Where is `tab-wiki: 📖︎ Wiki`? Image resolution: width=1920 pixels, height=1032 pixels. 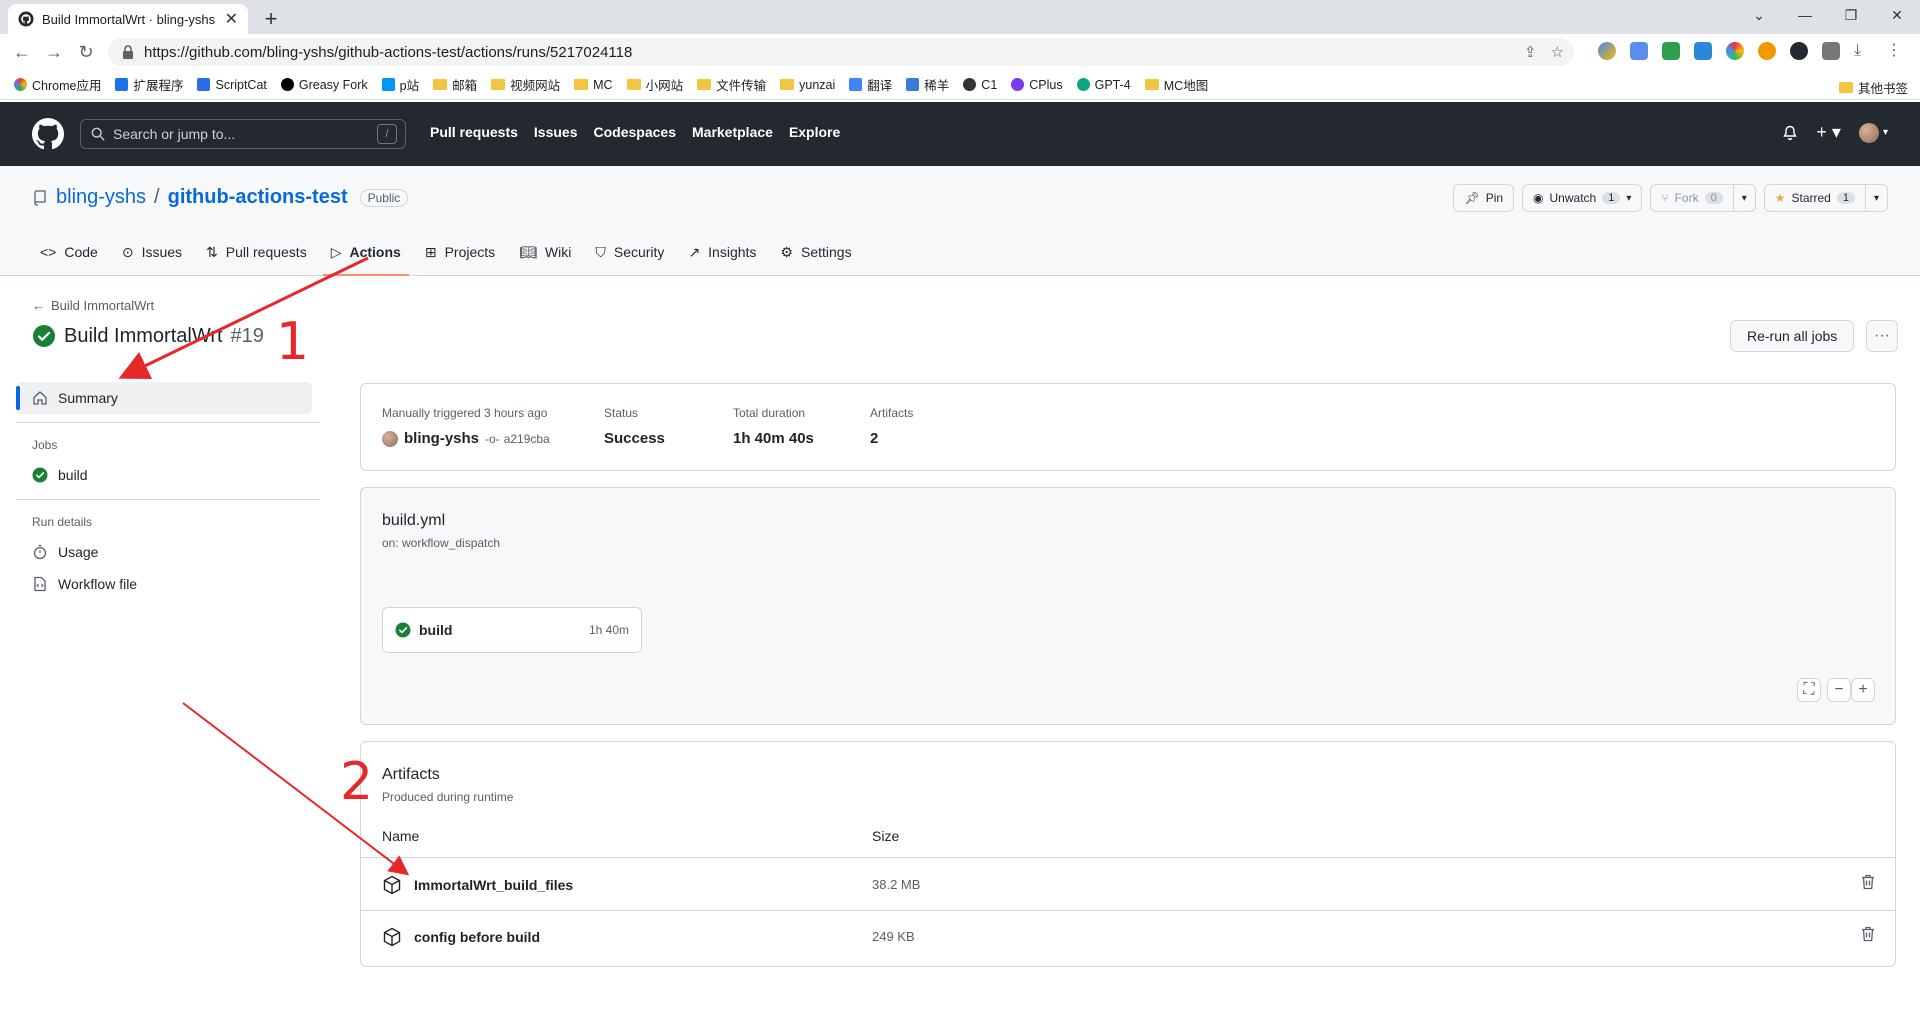 tab-wiki: 📖︎ Wiki is located at coordinates (545, 252).